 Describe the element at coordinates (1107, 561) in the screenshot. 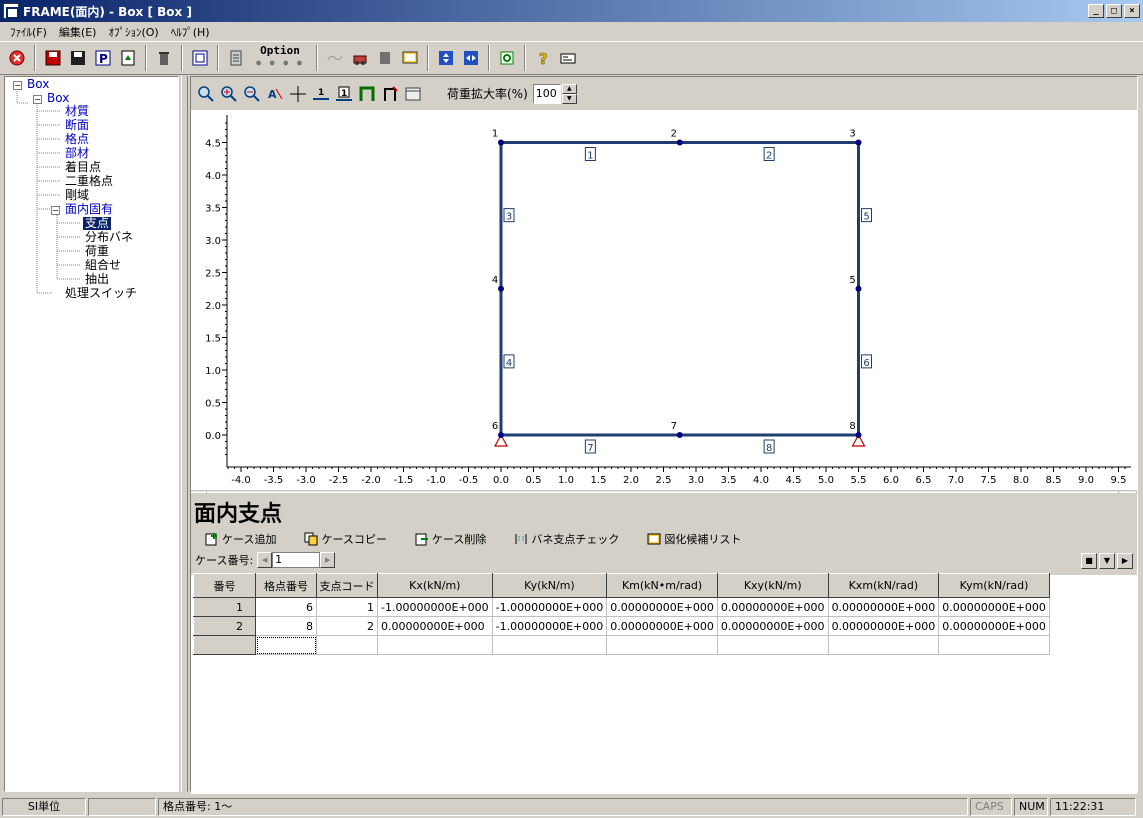

I see `panel-down-button: ▼` at that location.